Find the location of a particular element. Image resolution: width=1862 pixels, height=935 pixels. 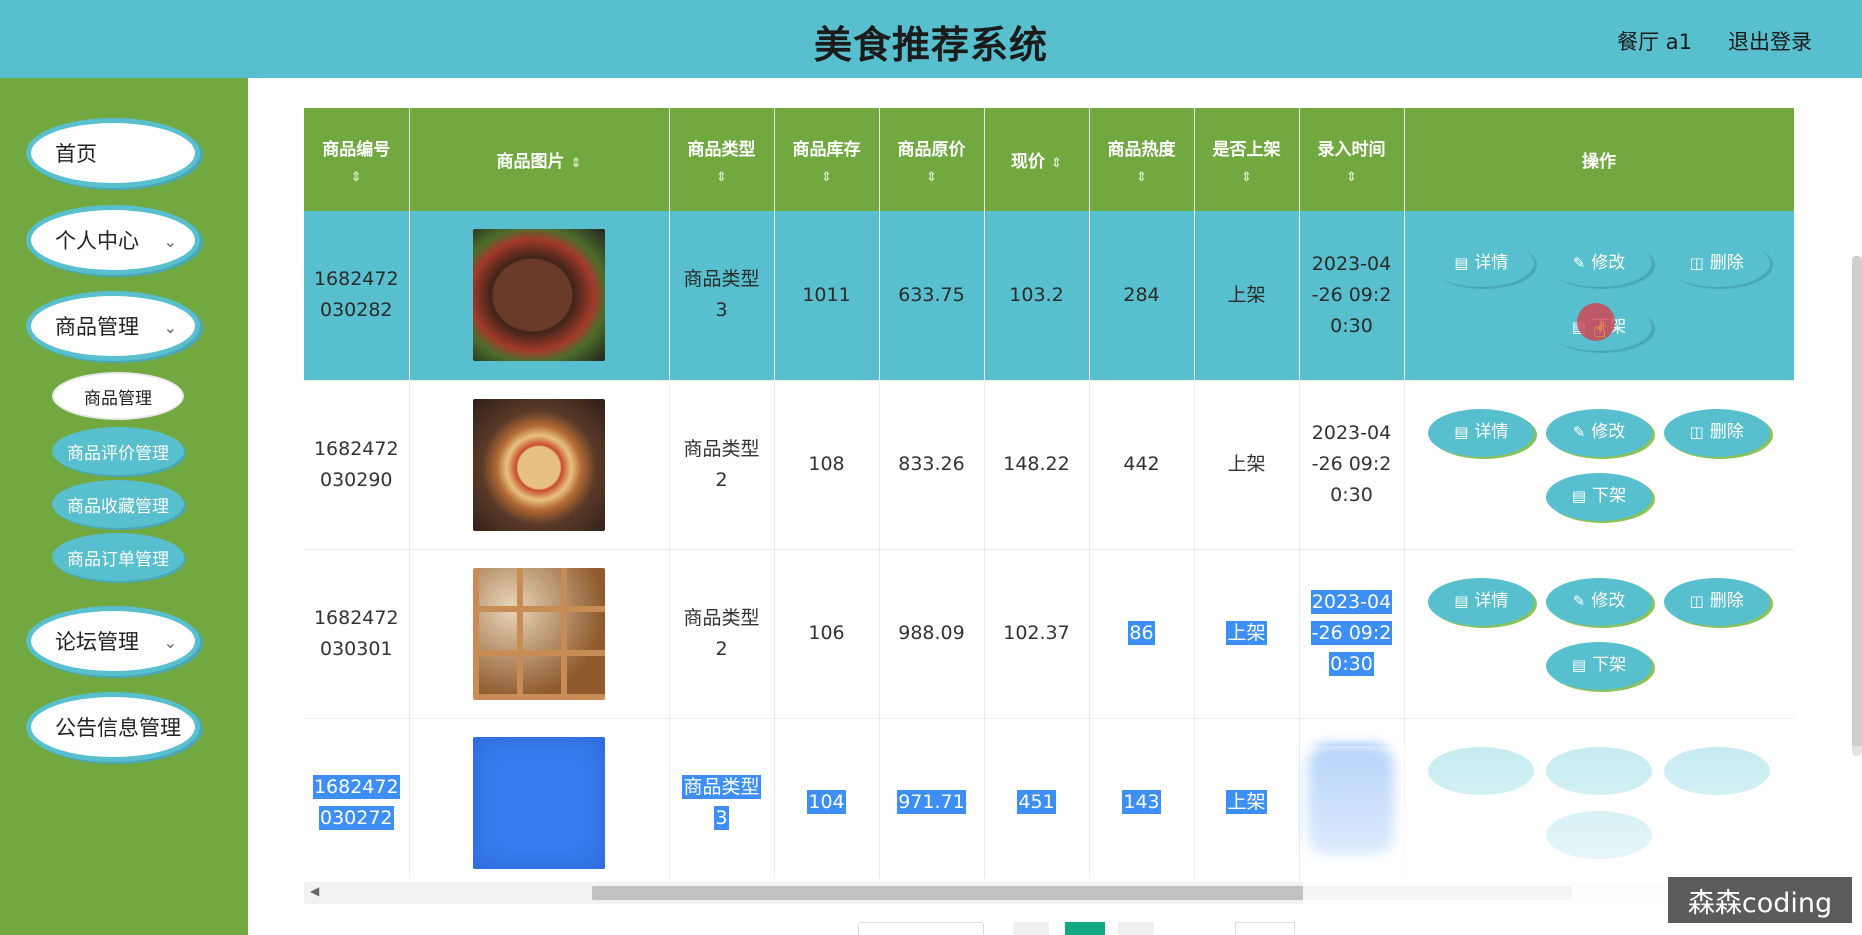

column-header-id: 商品编号 ⇕ is located at coordinates (357, 159).